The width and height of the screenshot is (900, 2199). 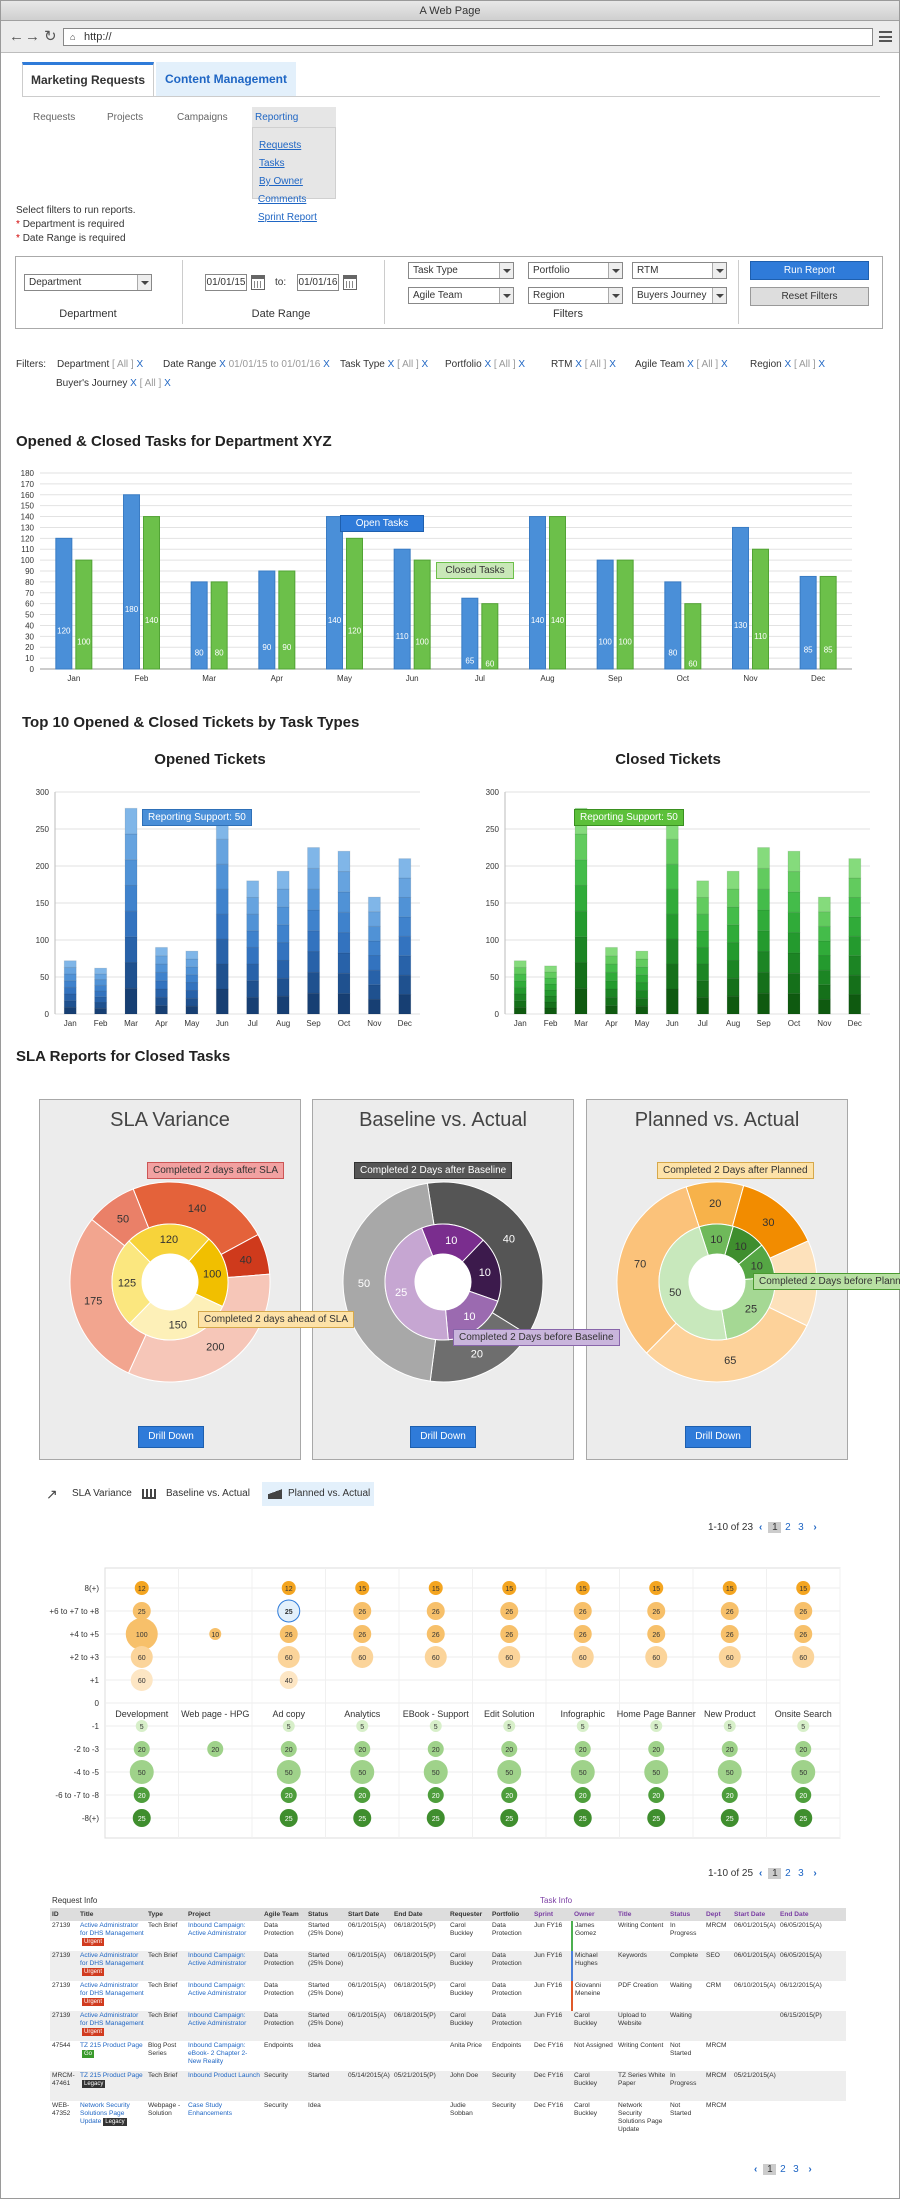 I want to click on menu-item-requests: Requests, so click(x=280, y=145).